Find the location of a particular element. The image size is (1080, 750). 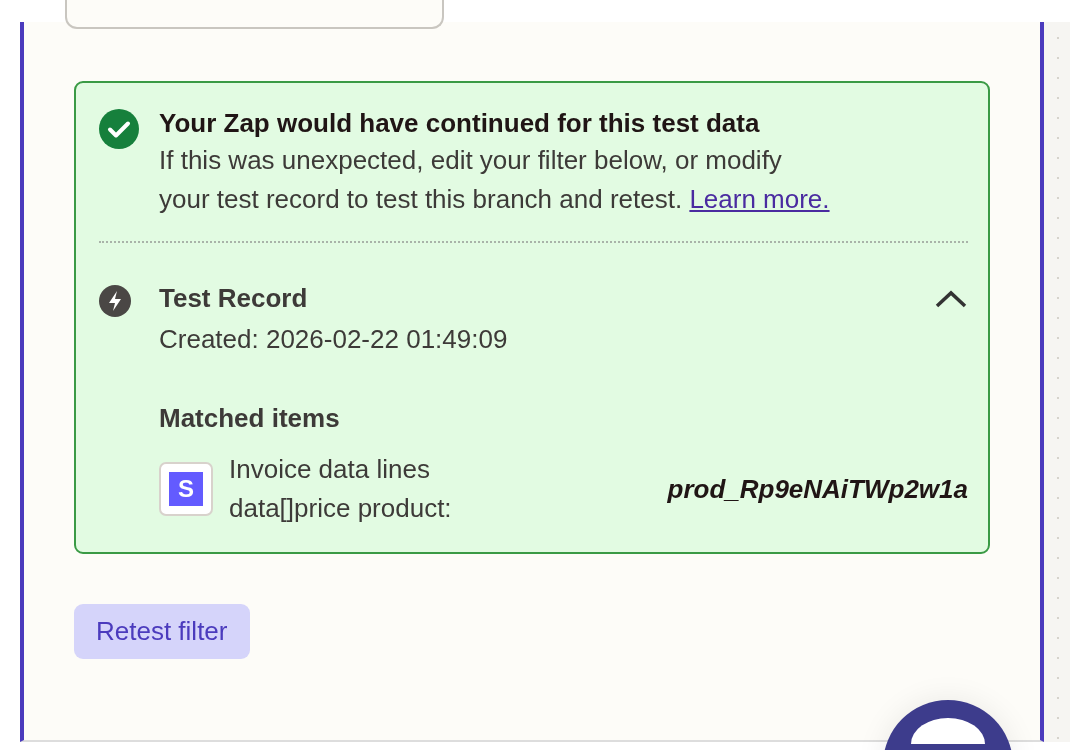

chat-icon is located at coordinates (948, 731).